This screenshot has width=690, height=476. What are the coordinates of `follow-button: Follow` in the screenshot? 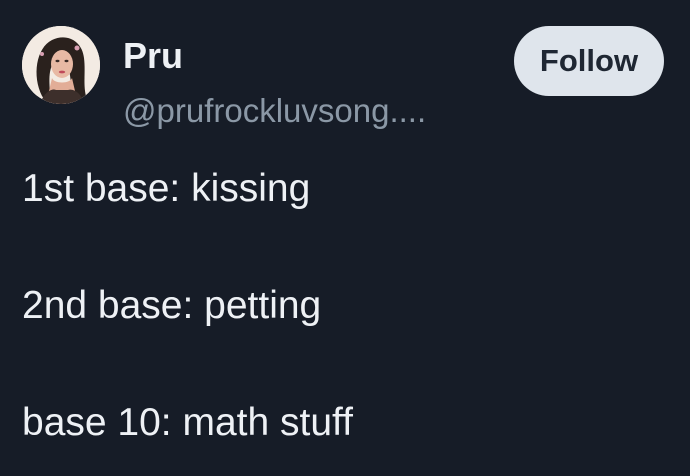 It's located at (589, 61).